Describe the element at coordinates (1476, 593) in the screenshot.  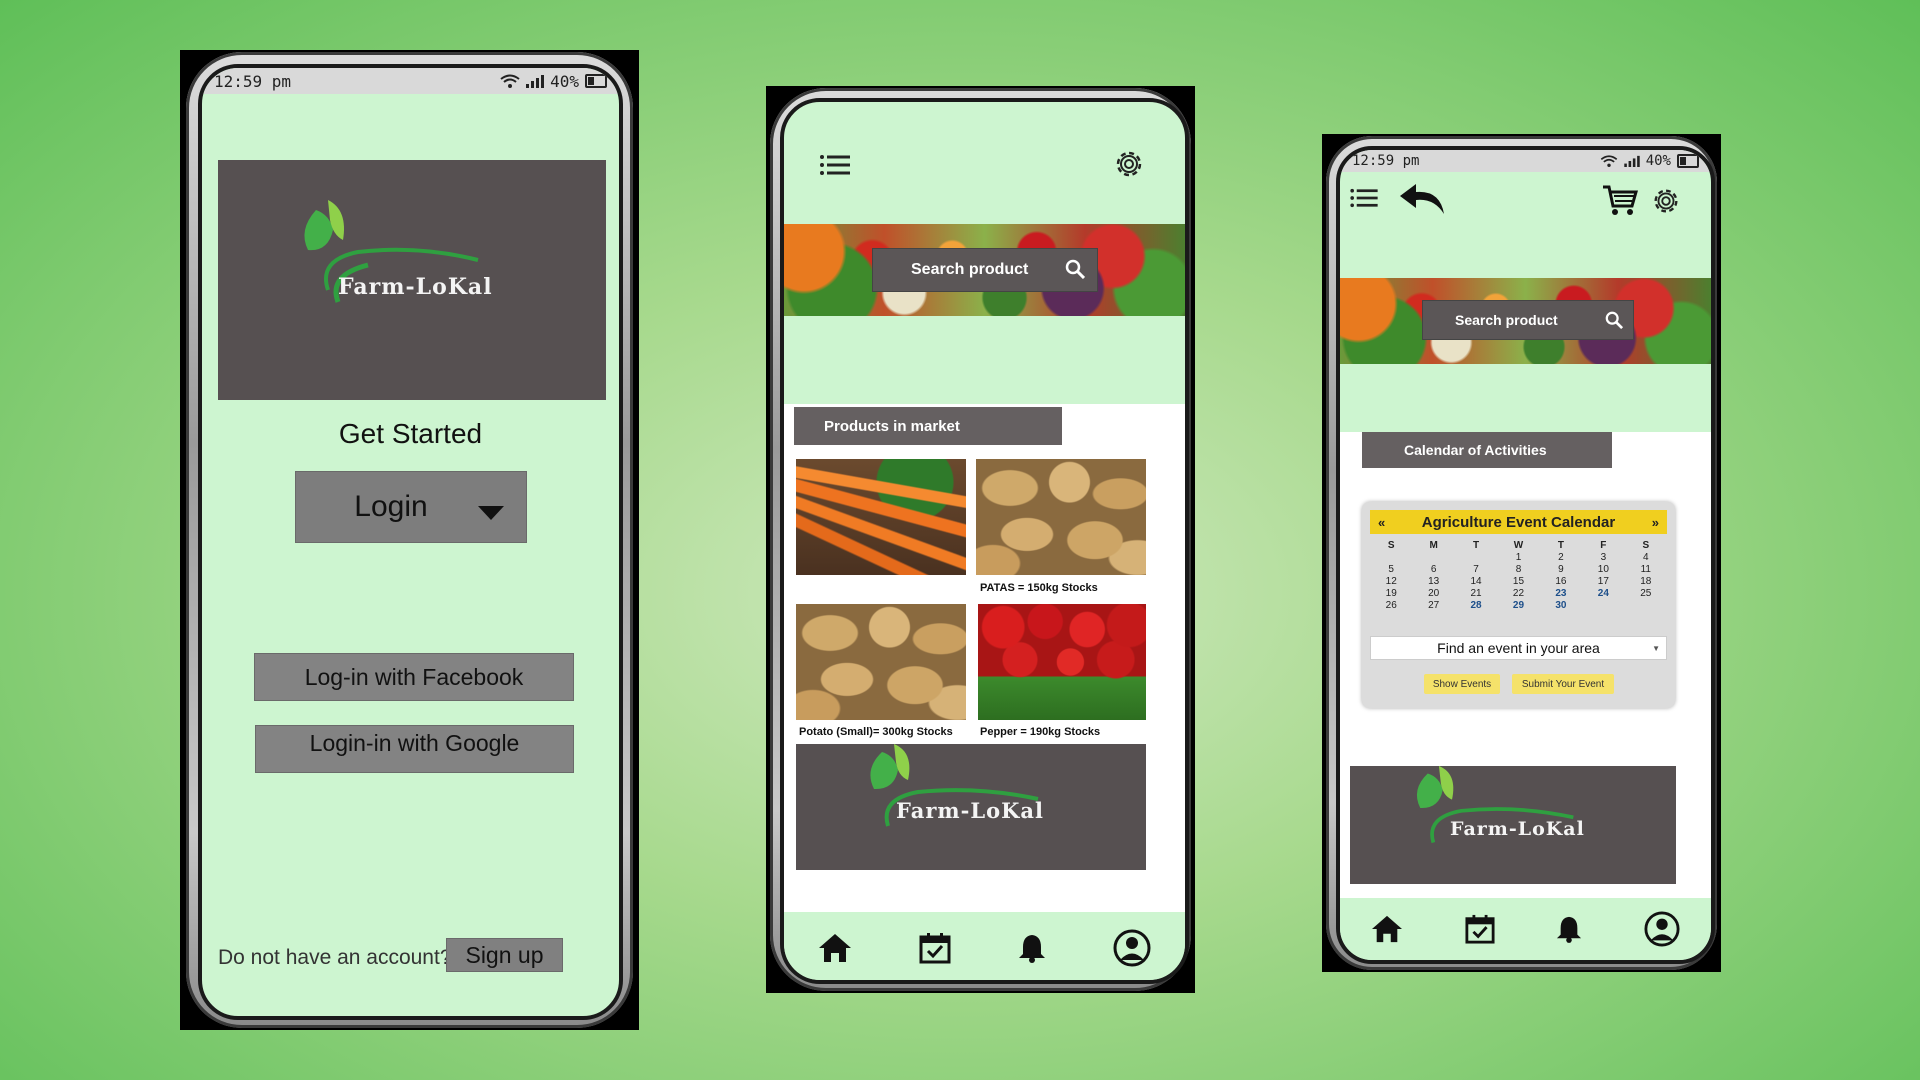
I see `calendar-day: 21` at that location.